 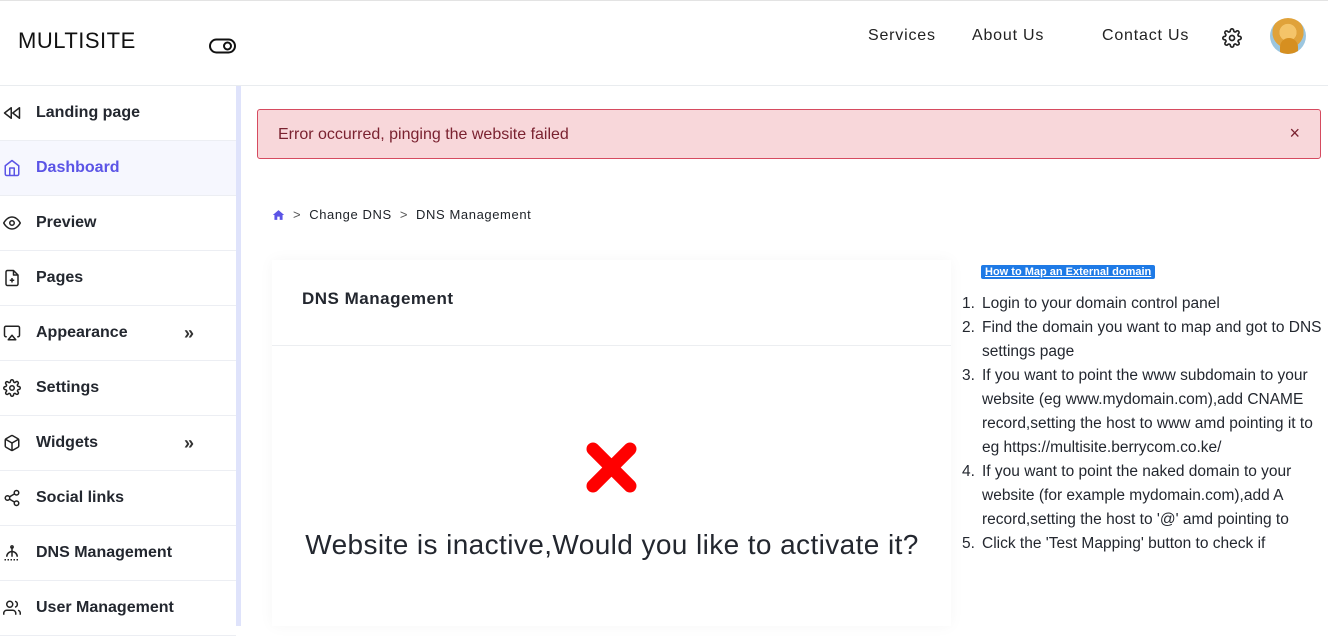 What do you see at coordinates (222, 46) in the screenshot?
I see `sidebar-toggle-icon` at bounding box center [222, 46].